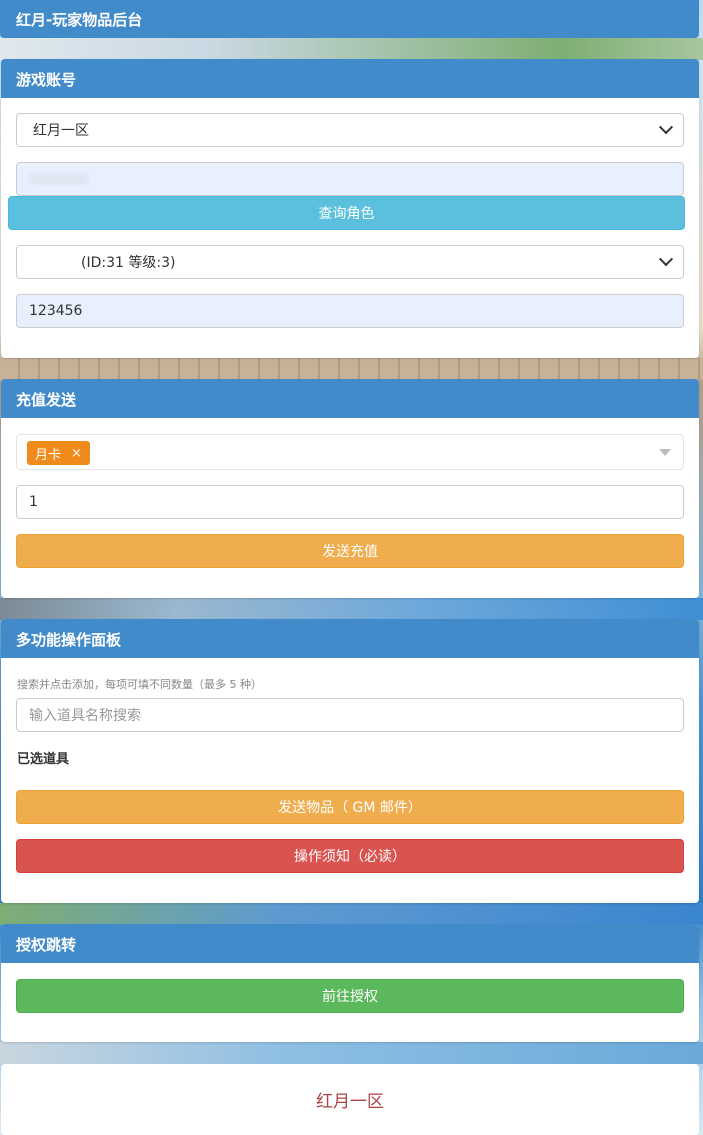 The width and height of the screenshot is (703, 1135). Describe the element at coordinates (79, 20) in the screenshot. I see `app-title: 红月-玩家物品后台` at that location.